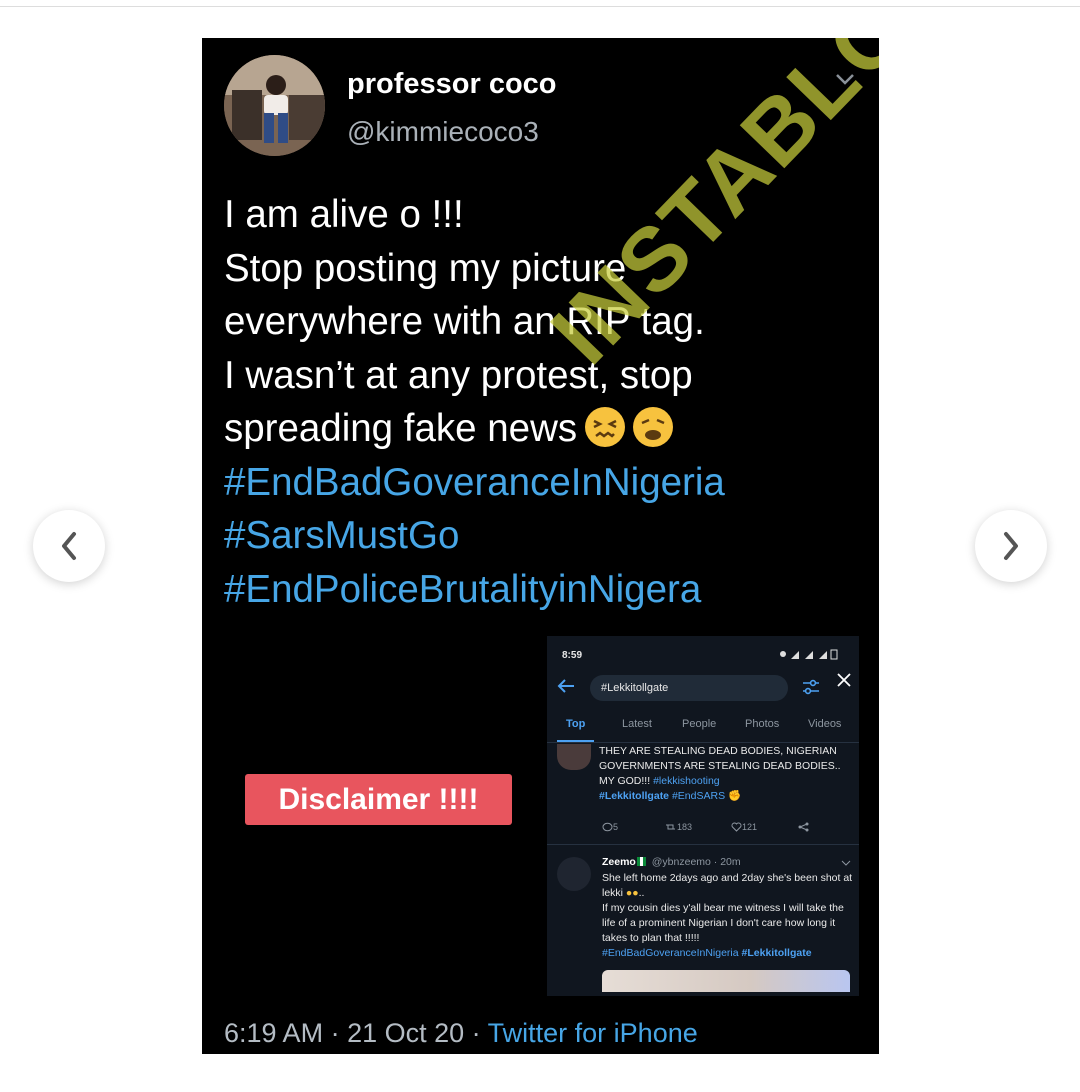  What do you see at coordinates (681, 862) in the screenshot?
I see `author-handle: @ybnzeemo` at bounding box center [681, 862].